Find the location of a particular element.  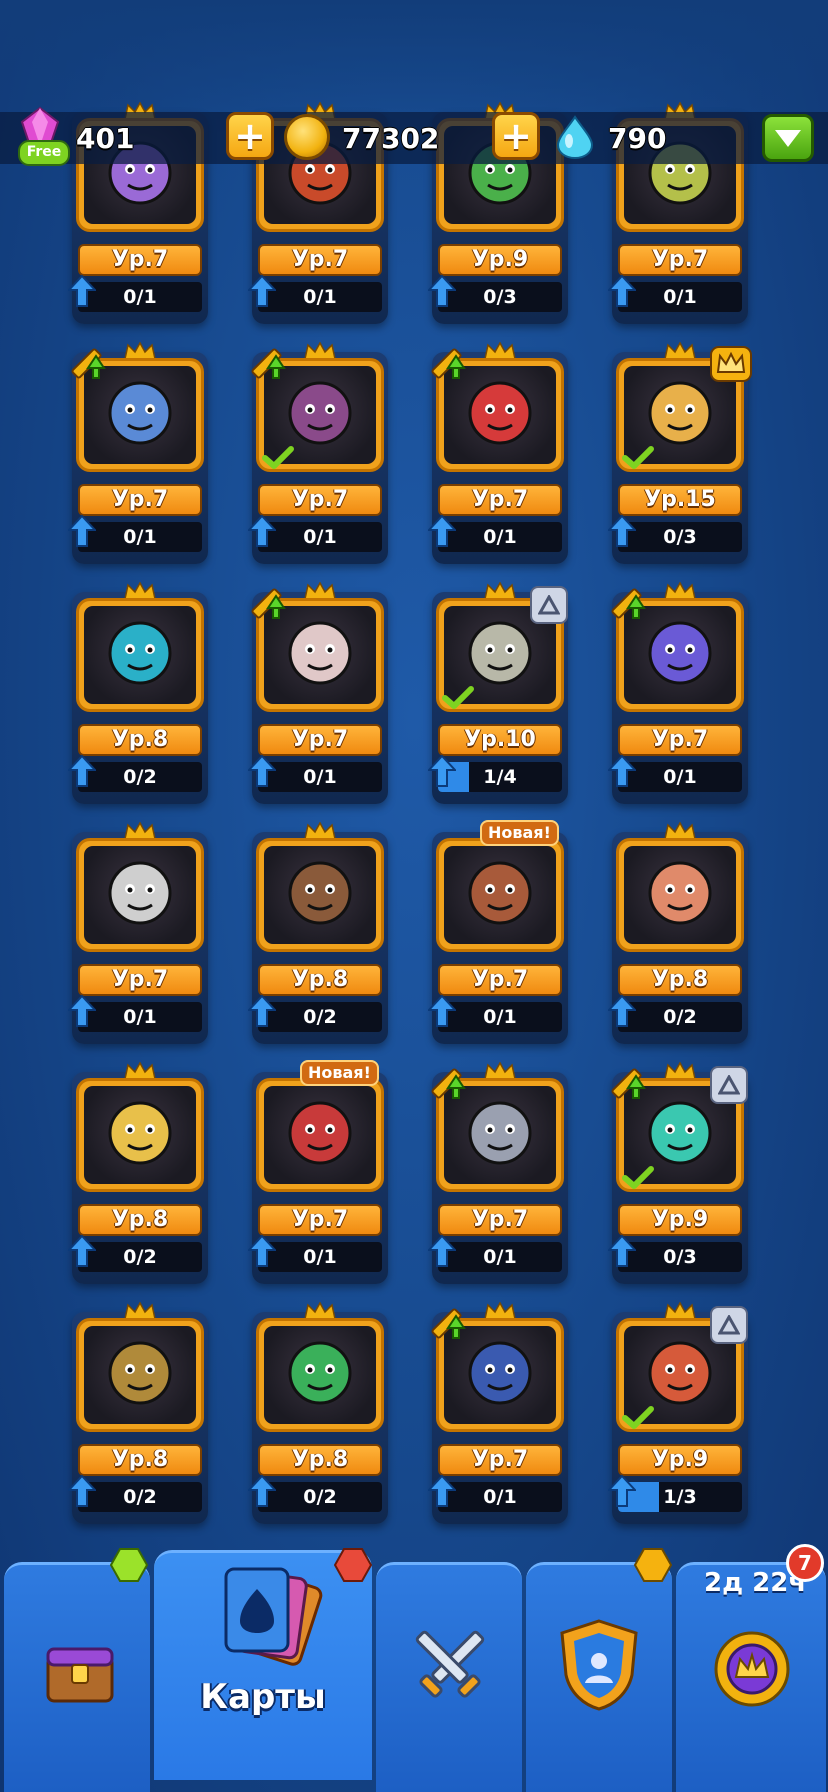

tab-clan is located at coordinates (599, 1677).